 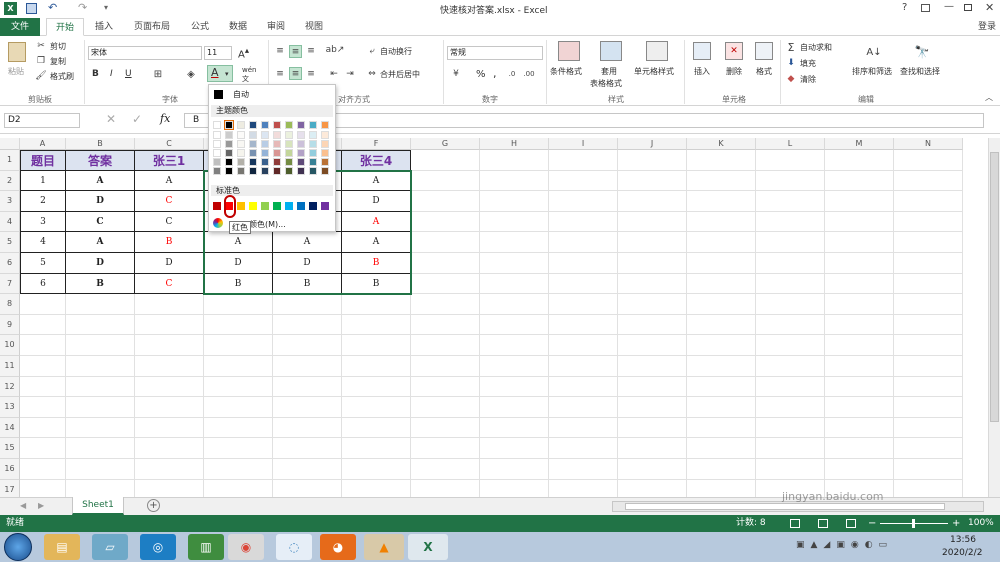 I want to click on cell-b16, so click(x=100, y=469).